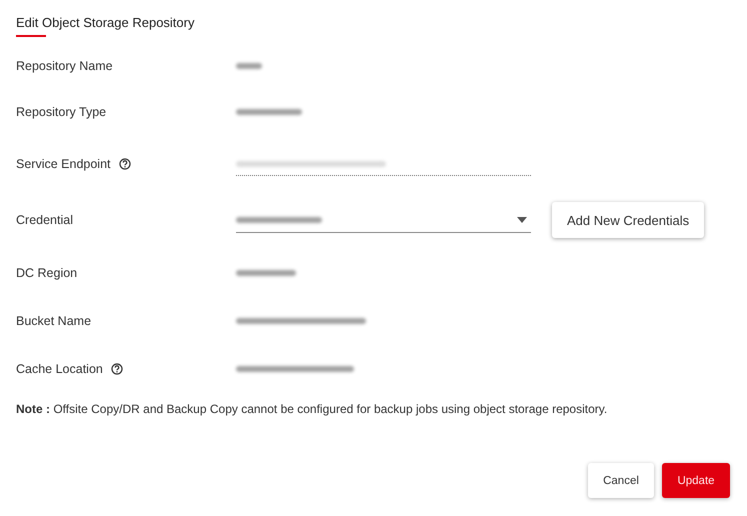  Describe the element at coordinates (621, 480) in the screenshot. I see `cancel-button: Cancel` at that location.